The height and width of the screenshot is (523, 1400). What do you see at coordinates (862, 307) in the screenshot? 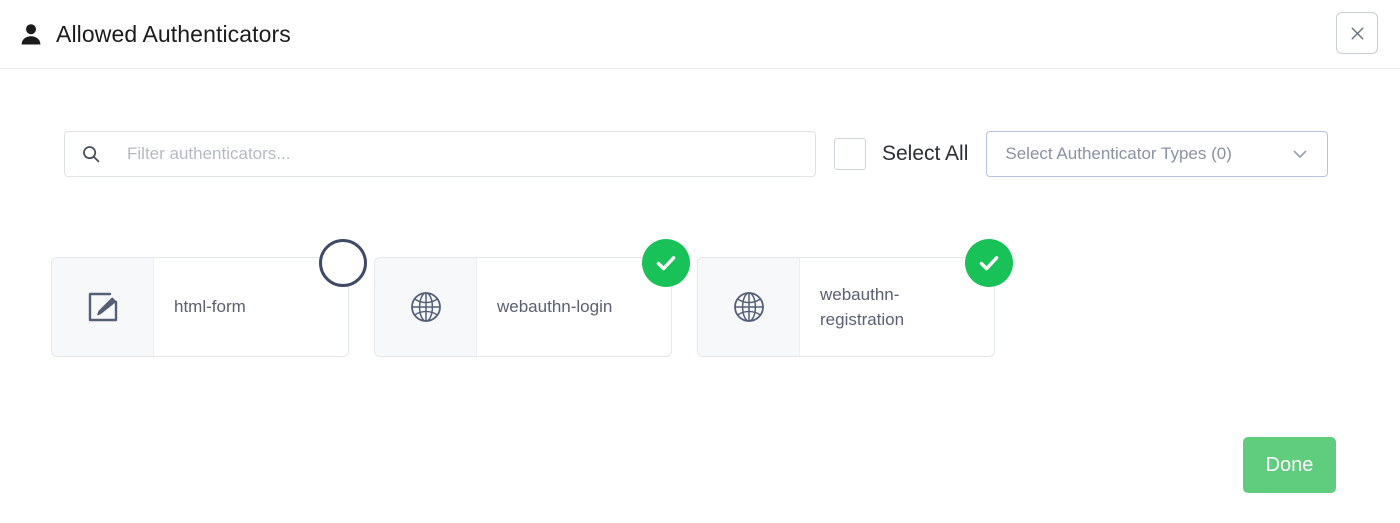
I see `card-label: webauthn-registration` at bounding box center [862, 307].